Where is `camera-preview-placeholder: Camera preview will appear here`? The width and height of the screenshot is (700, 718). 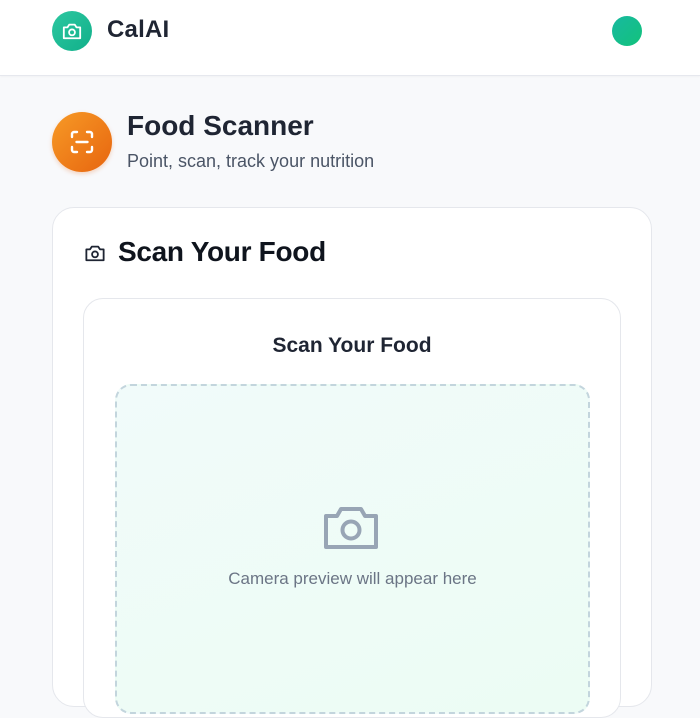
camera-preview-placeholder: Camera preview will appear here is located at coordinates (352, 578).